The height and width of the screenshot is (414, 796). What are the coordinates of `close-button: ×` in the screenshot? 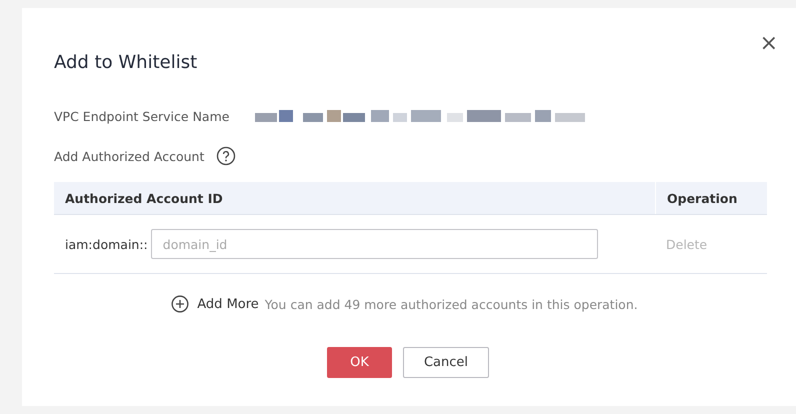 It's located at (769, 44).